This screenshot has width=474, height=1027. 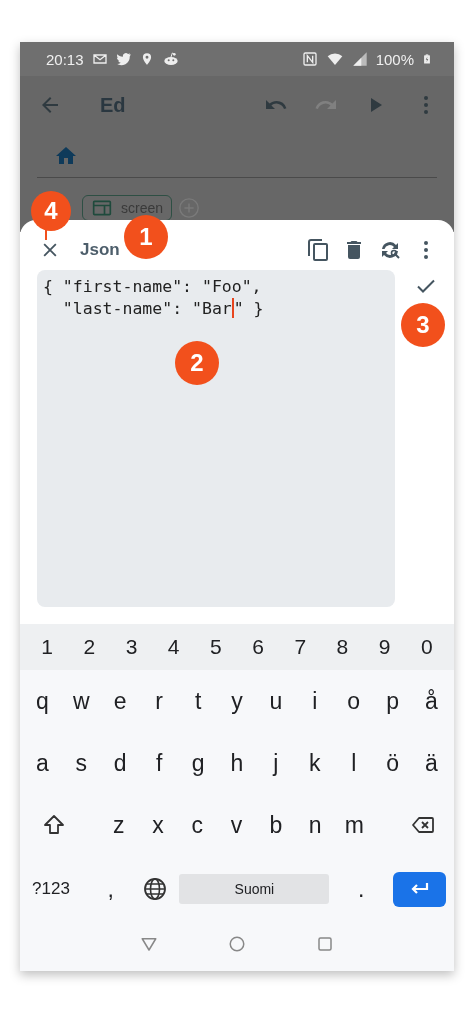 What do you see at coordinates (334, 59) in the screenshot?
I see `wifi-icon` at bounding box center [334, 59].